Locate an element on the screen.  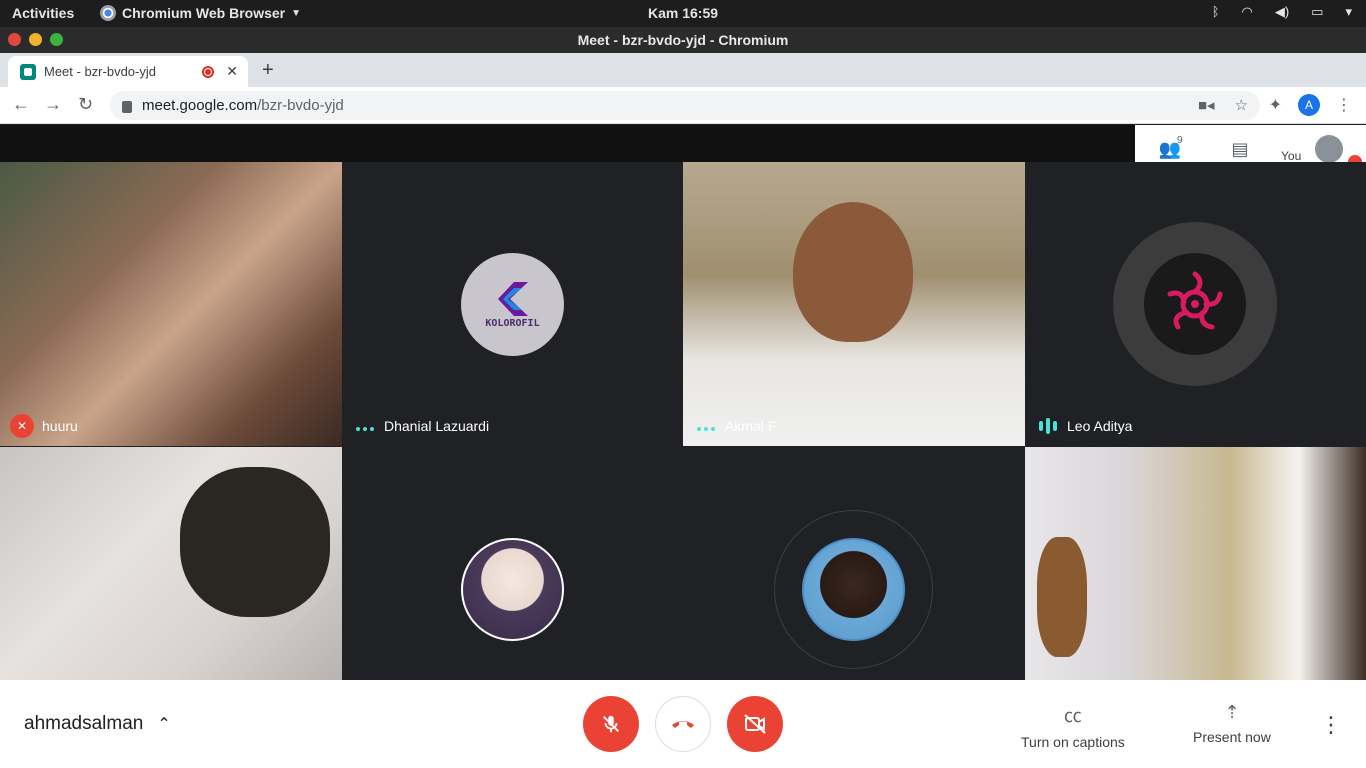
participant-tile: Leo Aditya is located at coordinates (1195, 304).